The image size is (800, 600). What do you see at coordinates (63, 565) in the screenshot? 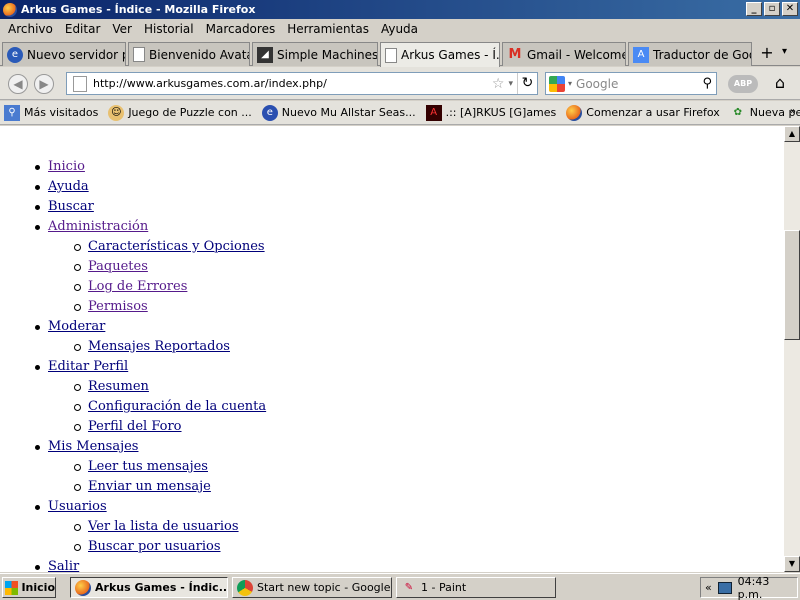
I see `link-salir: Salir` at bounding box center [63, 565].